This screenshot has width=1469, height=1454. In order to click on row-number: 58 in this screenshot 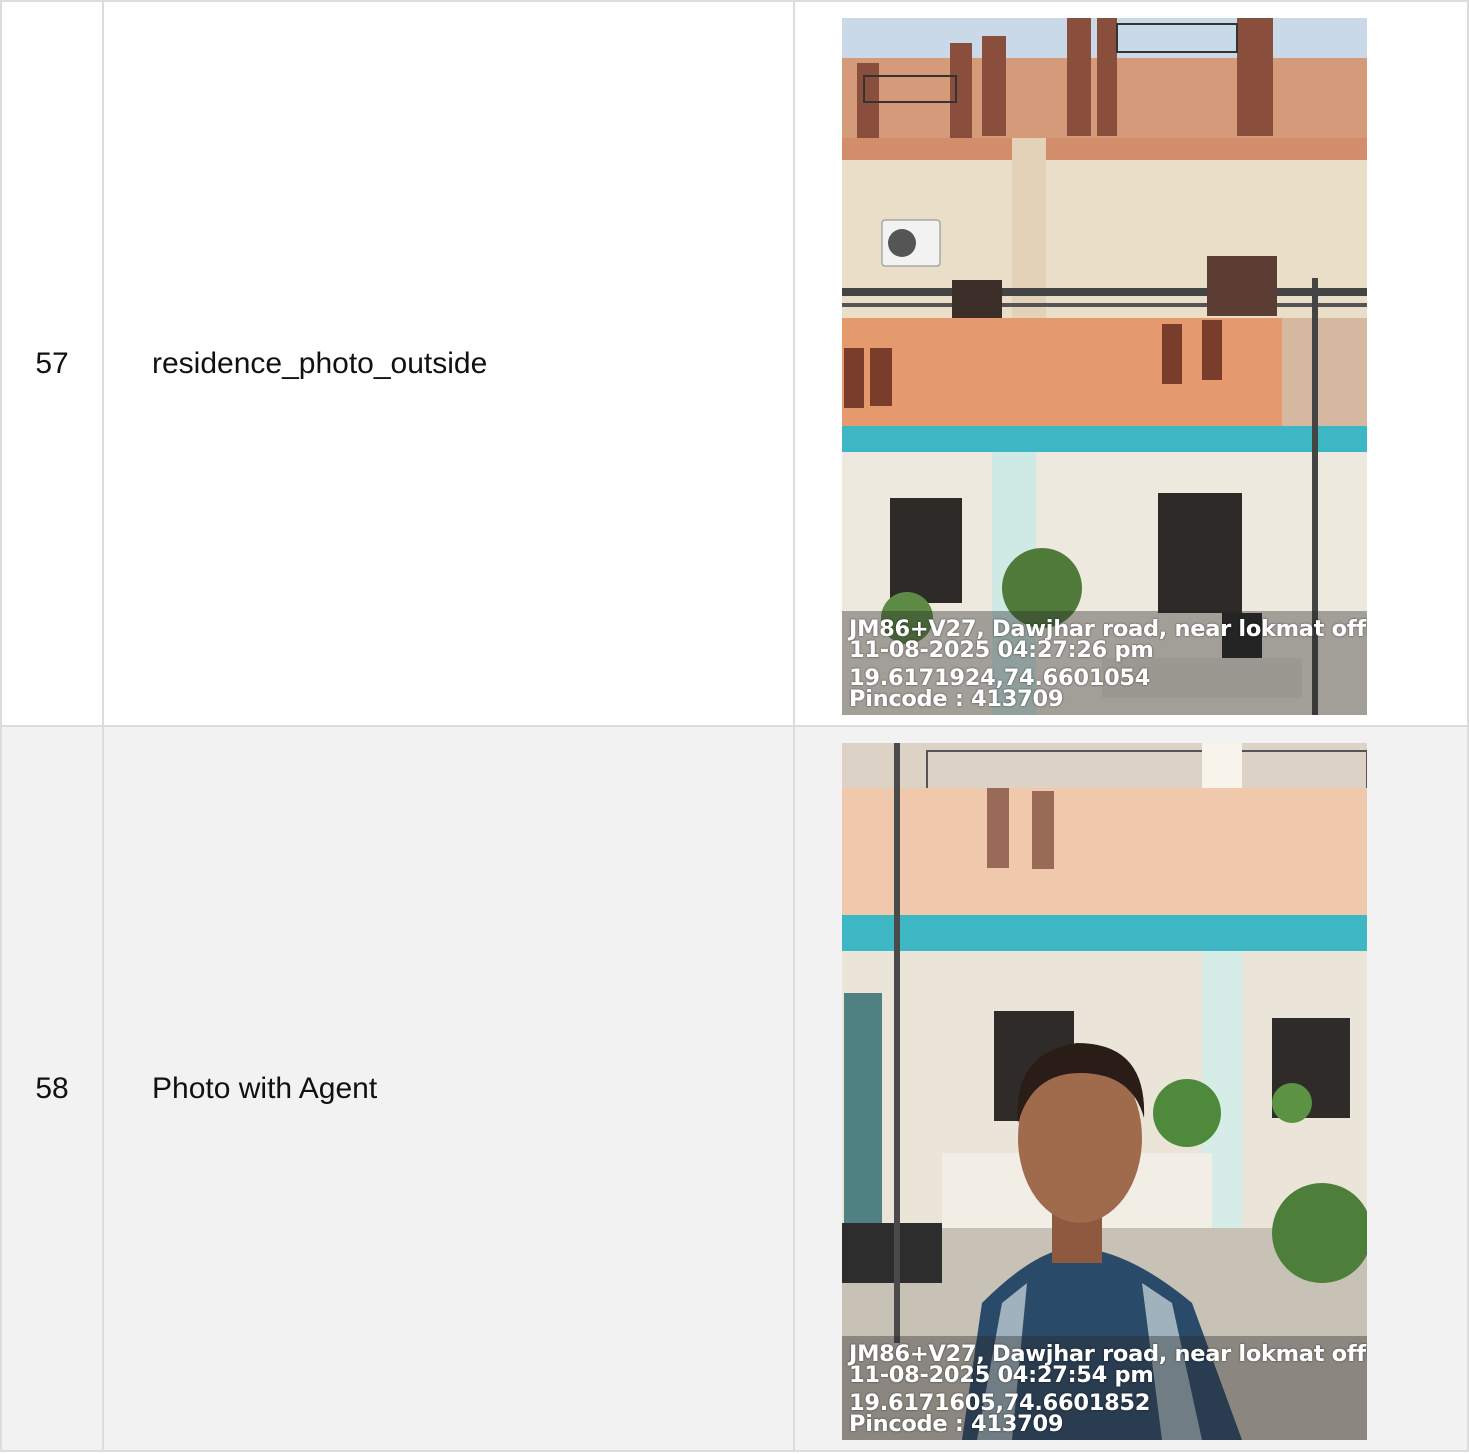, I will do `click(52, 1088)`.